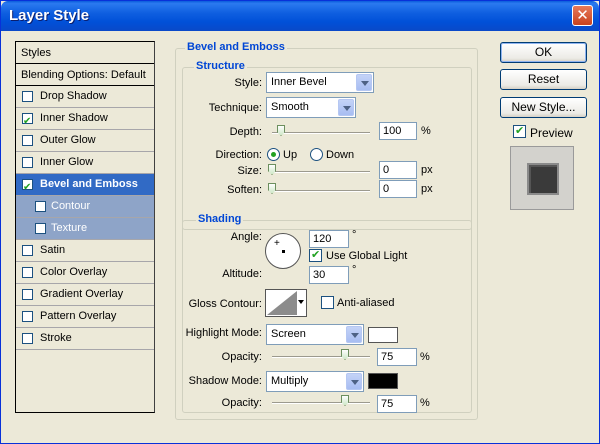 This screenshot has height=444, width=600. I want to click on angle-dot, so click(283, 251).